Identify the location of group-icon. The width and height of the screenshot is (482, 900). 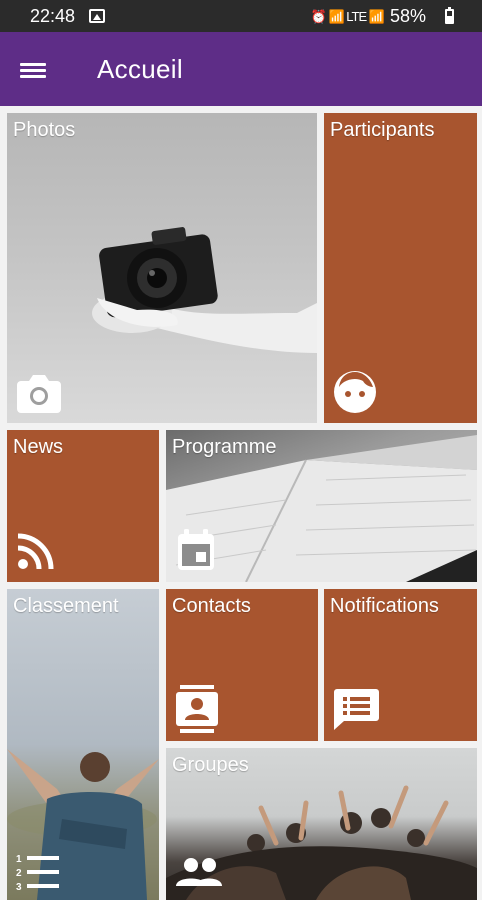
(199, 872).